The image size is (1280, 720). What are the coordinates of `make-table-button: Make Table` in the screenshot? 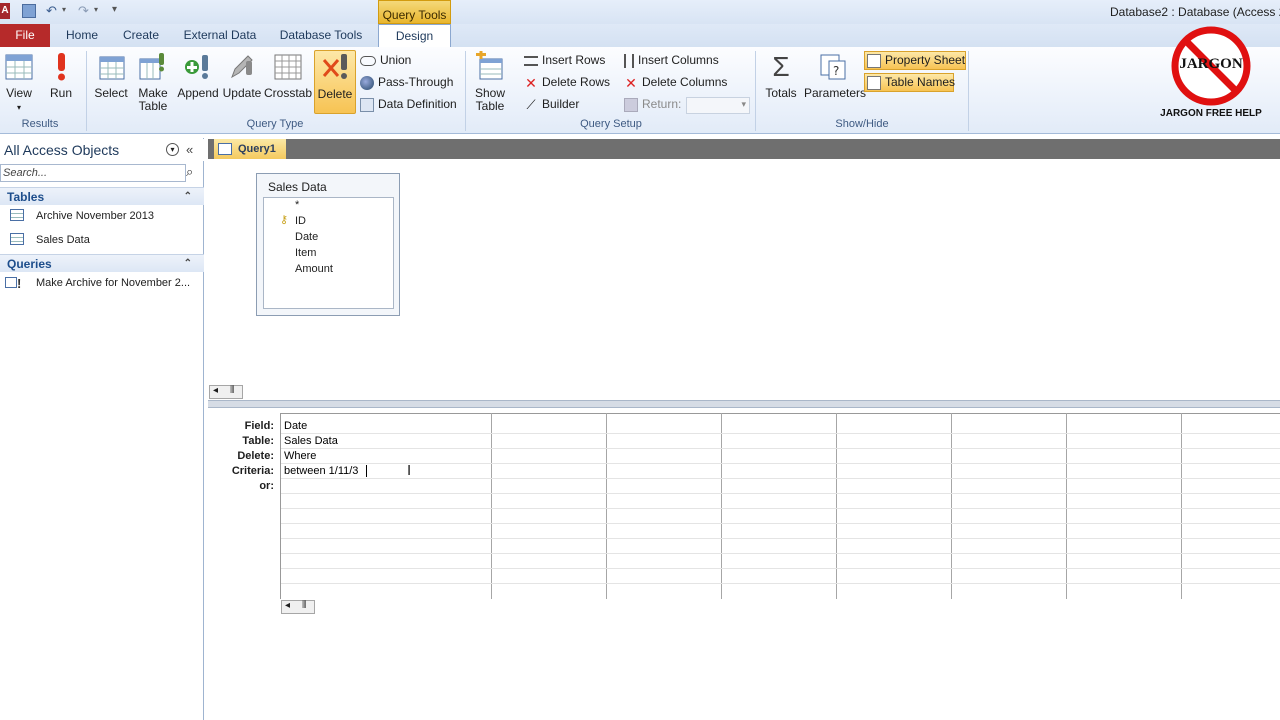 It's located at (153, 82).